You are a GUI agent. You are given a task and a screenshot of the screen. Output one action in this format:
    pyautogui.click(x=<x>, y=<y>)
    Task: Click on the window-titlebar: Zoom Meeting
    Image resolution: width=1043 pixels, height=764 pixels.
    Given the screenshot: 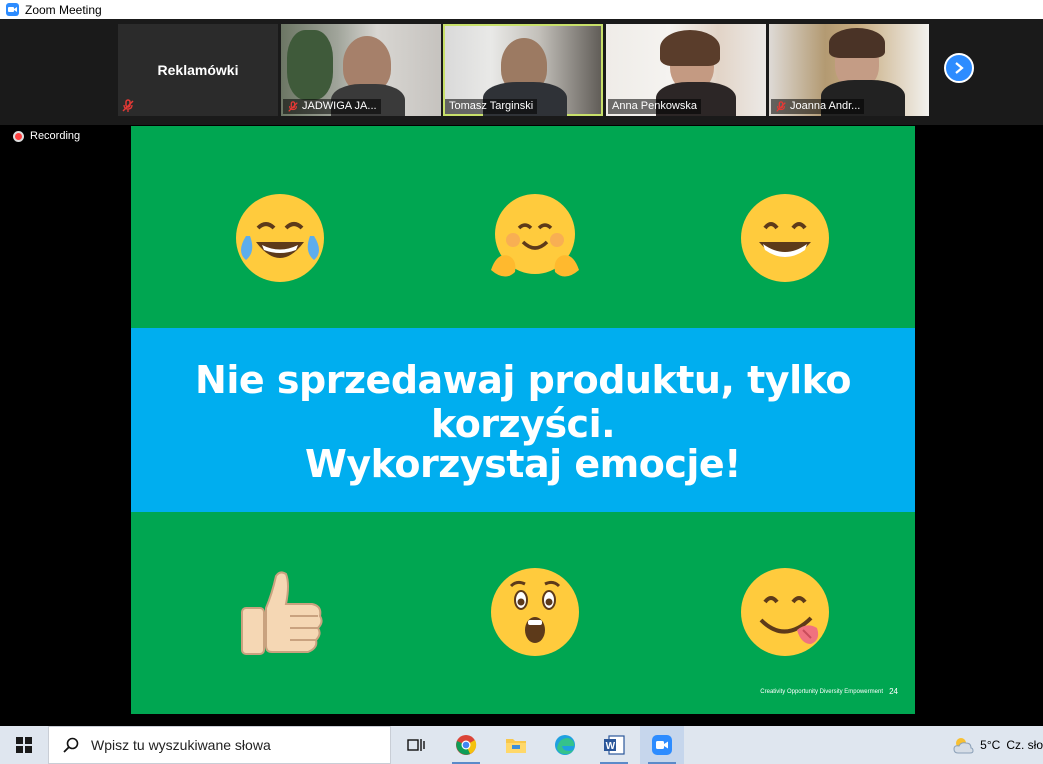 What is the action you would take?
    pyautogui.click(x=521, y=9)
    